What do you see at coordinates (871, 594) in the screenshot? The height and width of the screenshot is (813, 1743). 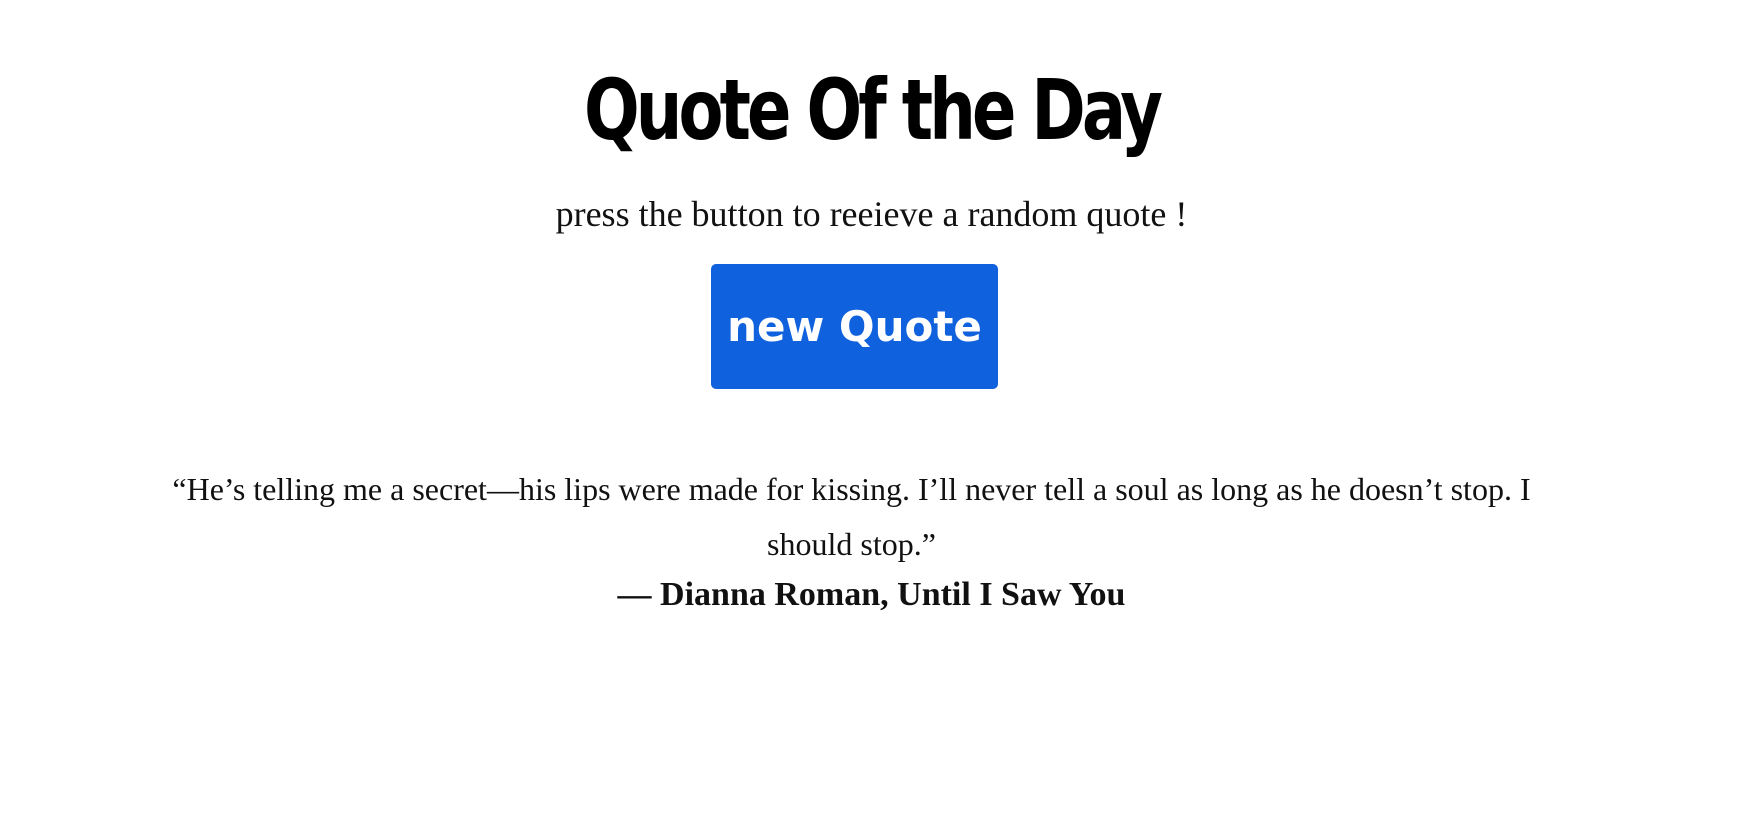 I see `quote-author: — Dianna Roman, Until I Saw You` at bounding box center [871, 594].